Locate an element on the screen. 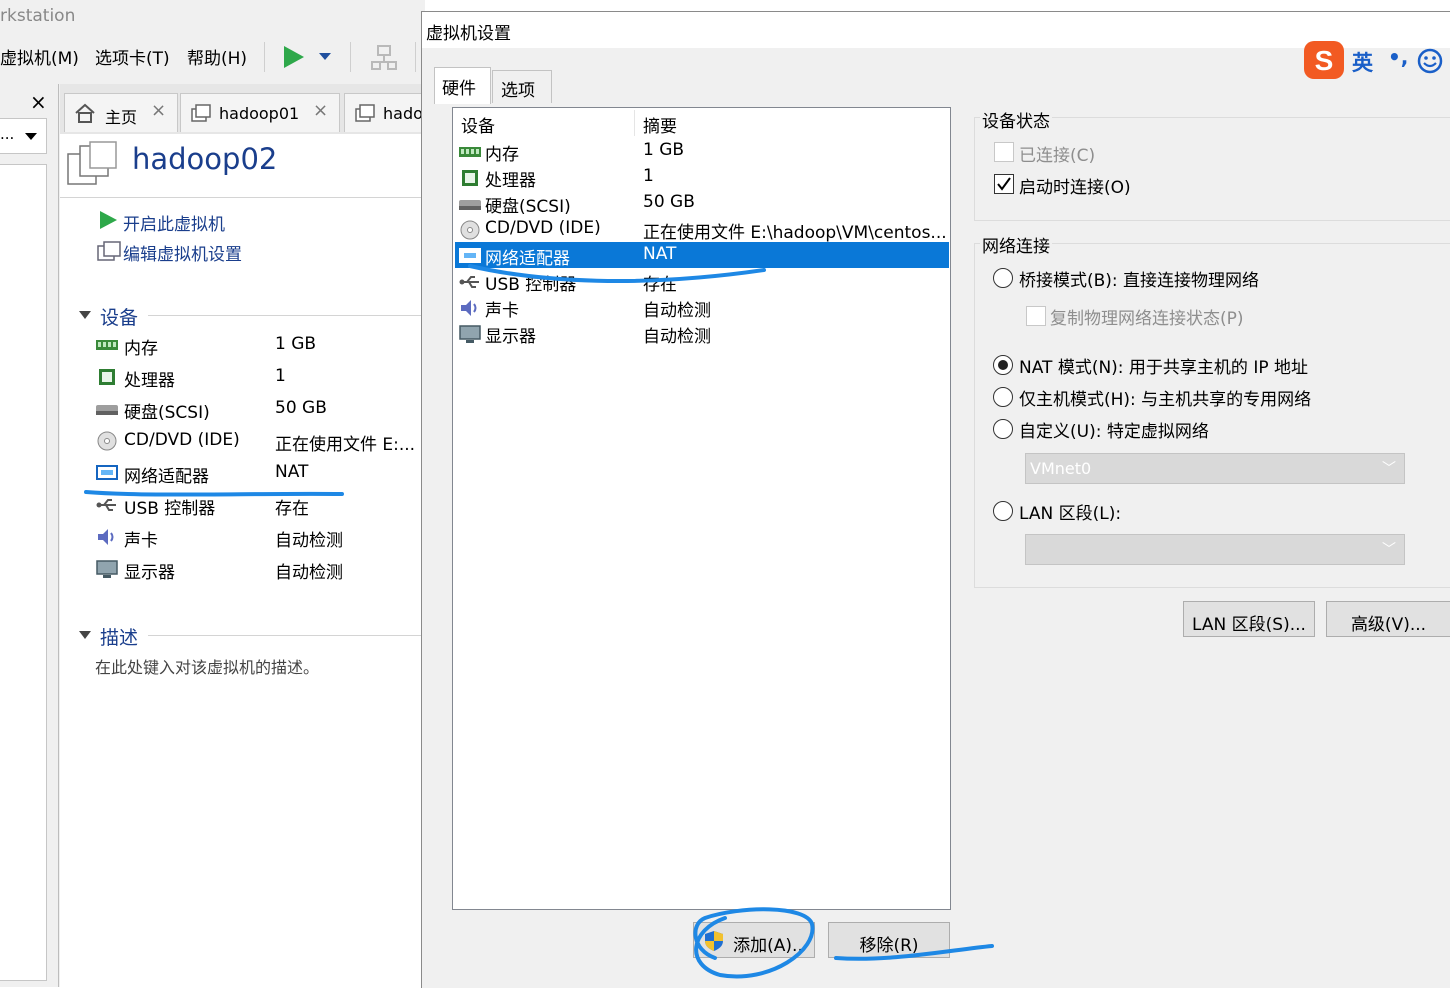  hardware-row: 内存 1 GB is located at coordinates (702, 151).